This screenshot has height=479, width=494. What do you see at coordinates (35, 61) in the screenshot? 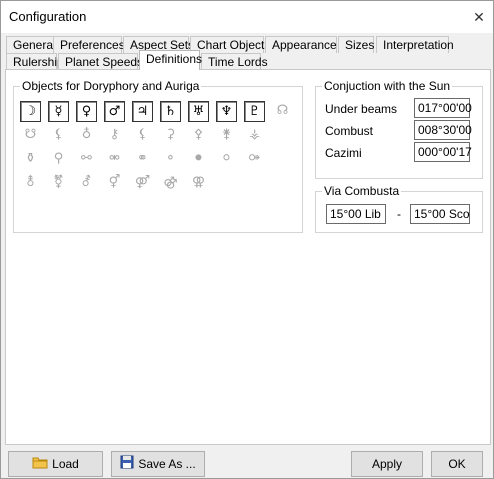
I see `tab-rulership: Rulership` at bounding box center [35, 61].